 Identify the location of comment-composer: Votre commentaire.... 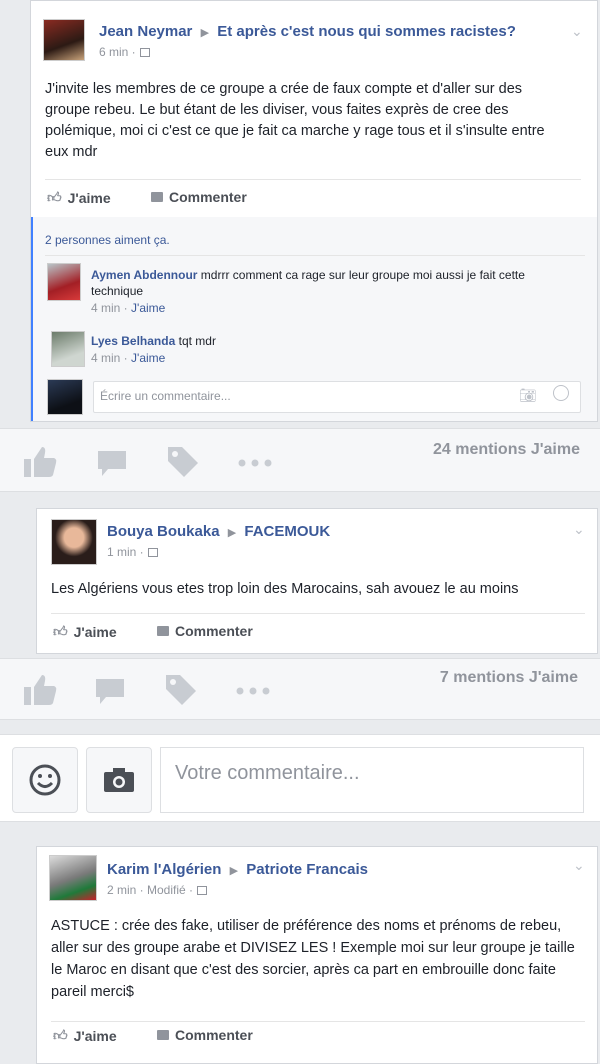
(300, 778).